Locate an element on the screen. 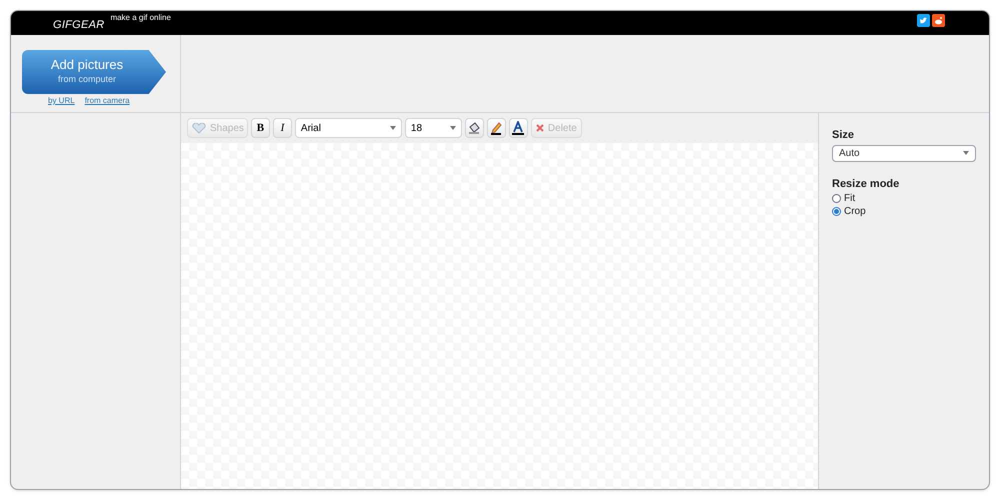 This screenshot has width=1000, height=500. italic-button: I is located at coordinates (282, 128).